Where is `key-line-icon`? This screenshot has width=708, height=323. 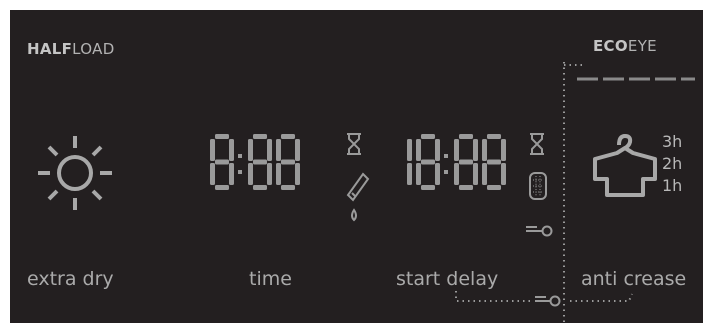 key-line-icon is located at coordinates (548, 301).